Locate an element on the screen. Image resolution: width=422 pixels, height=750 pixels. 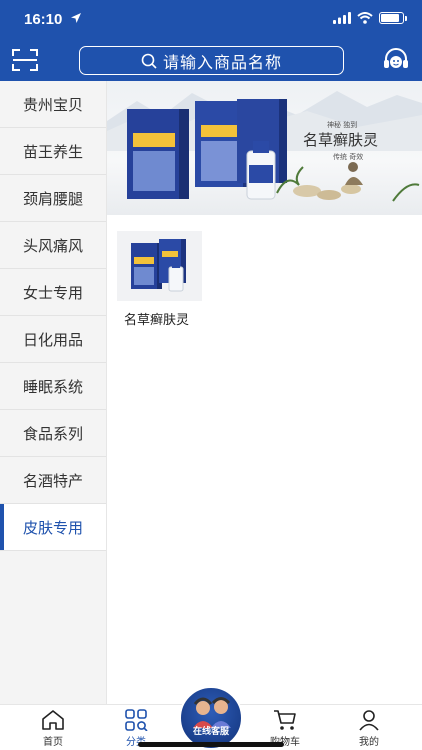
banner-title: 名草癣肤灵 is located at coordinates (340, 140).